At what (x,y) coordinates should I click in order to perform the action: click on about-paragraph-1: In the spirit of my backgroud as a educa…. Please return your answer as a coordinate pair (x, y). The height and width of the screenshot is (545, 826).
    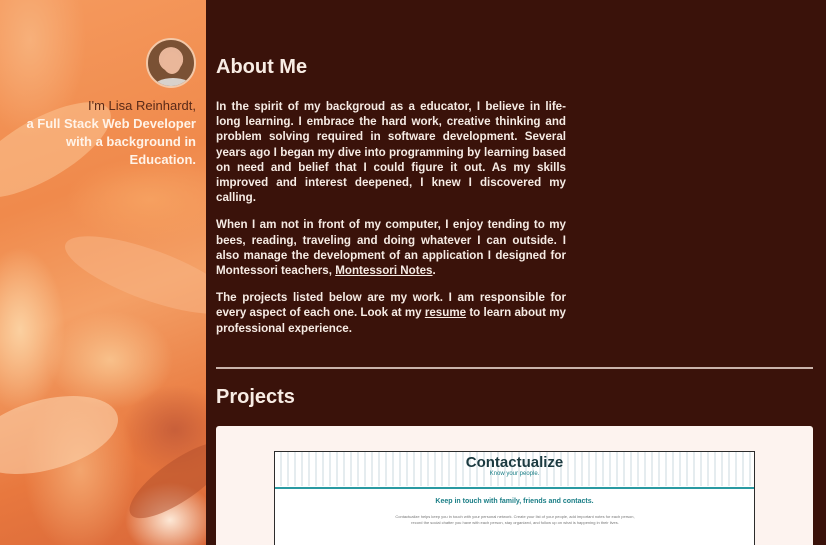
    Looking at the image, I should click on (391, 152).